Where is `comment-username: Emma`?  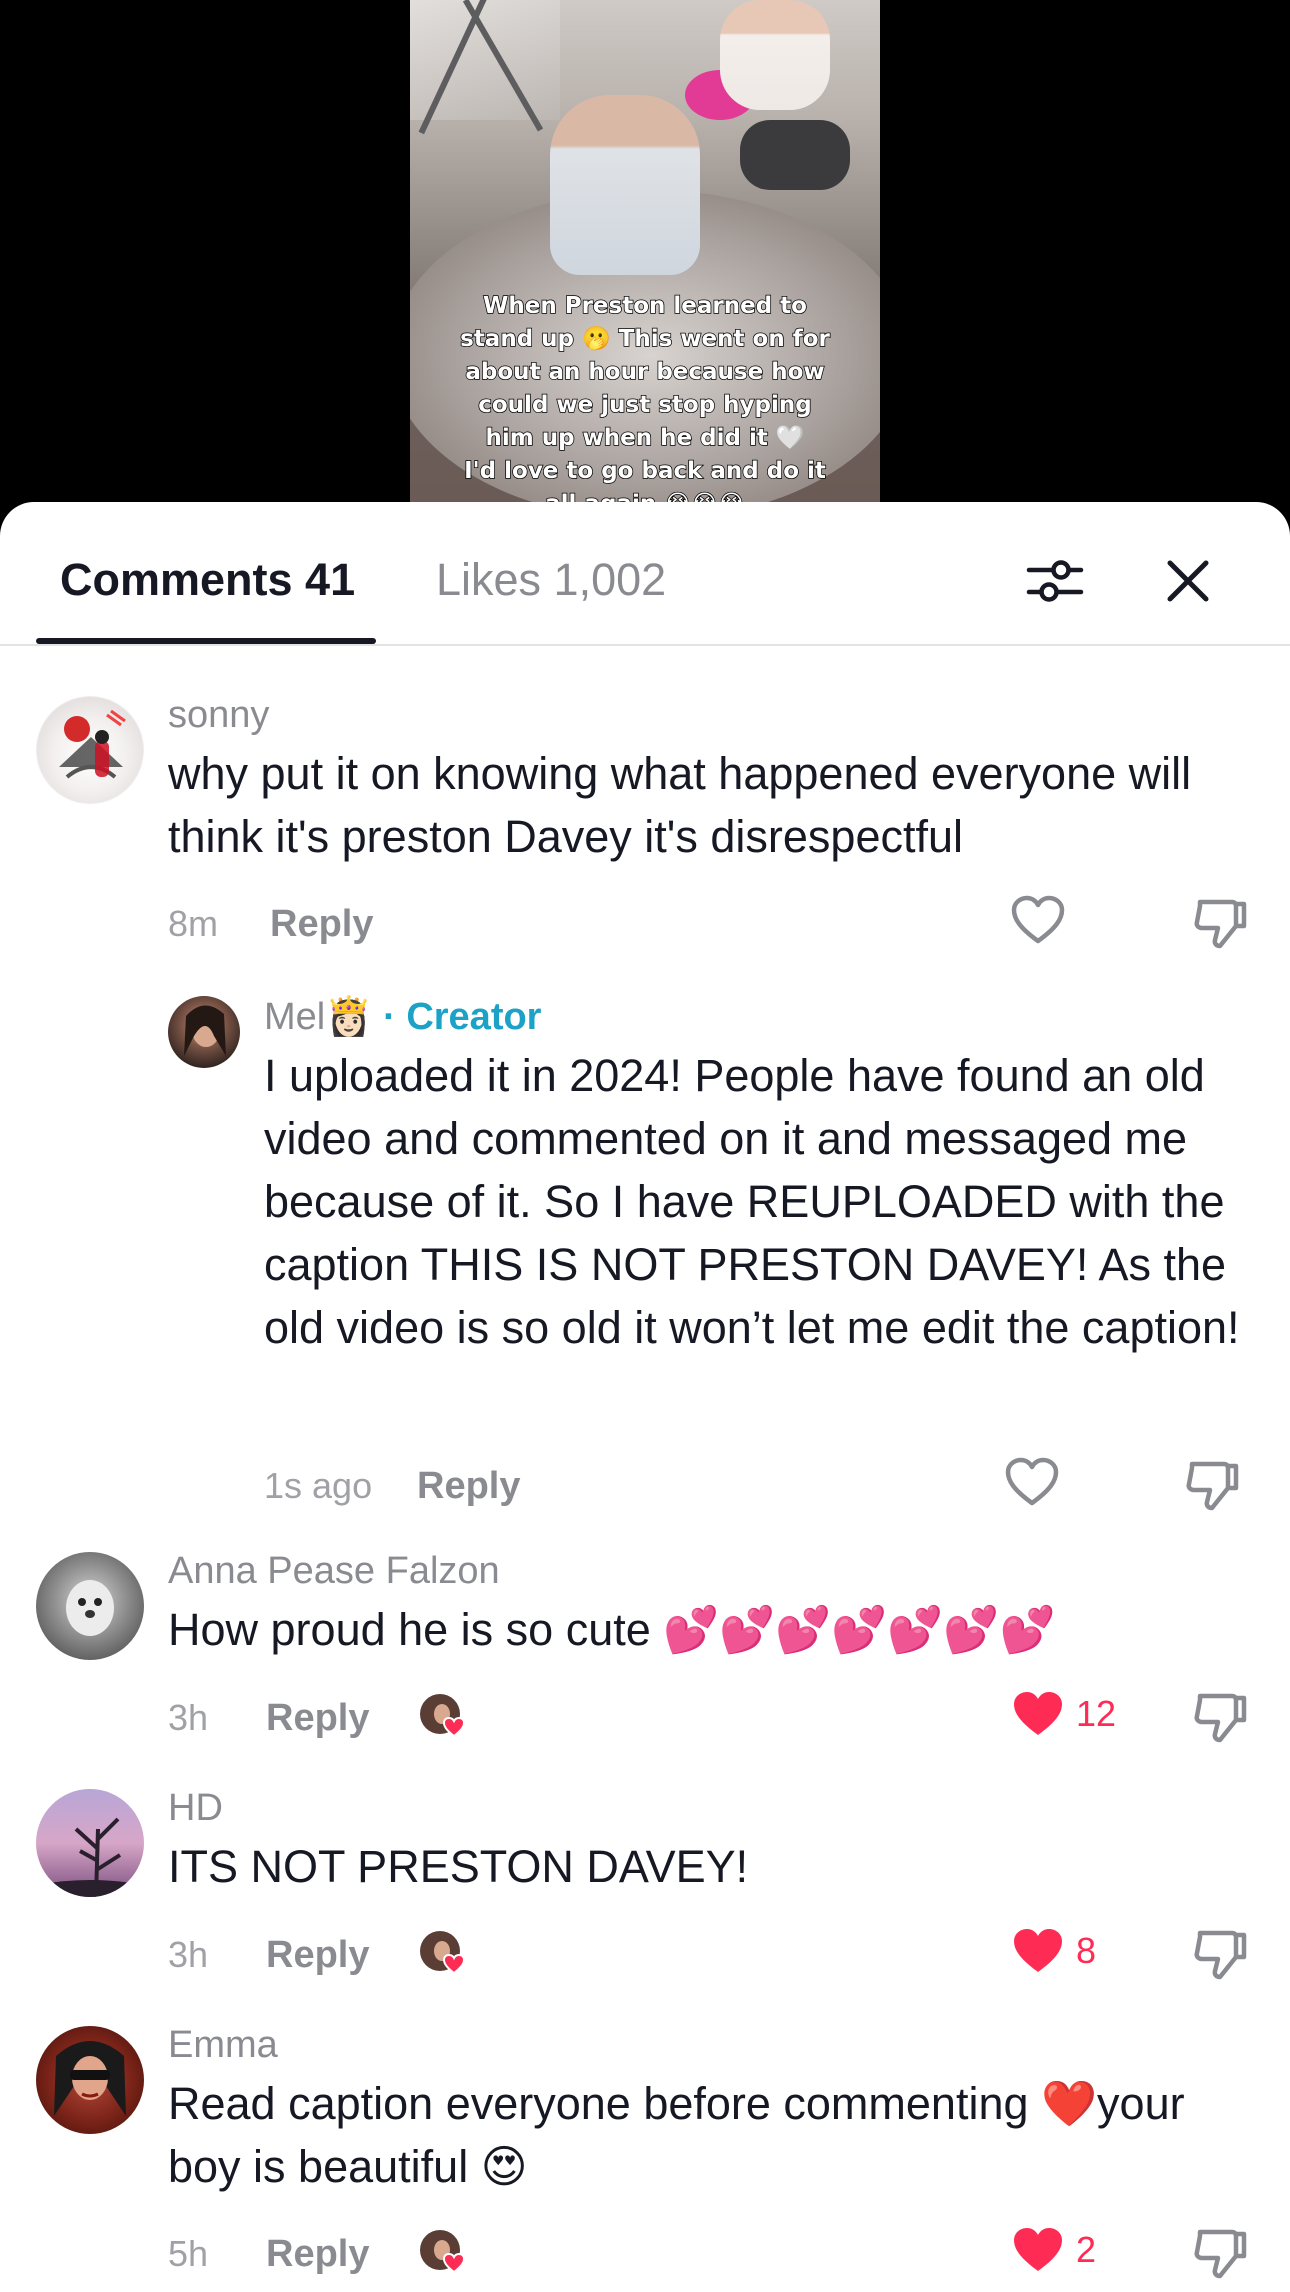
comment-username: Emma is located at coordinates (223, 2045).